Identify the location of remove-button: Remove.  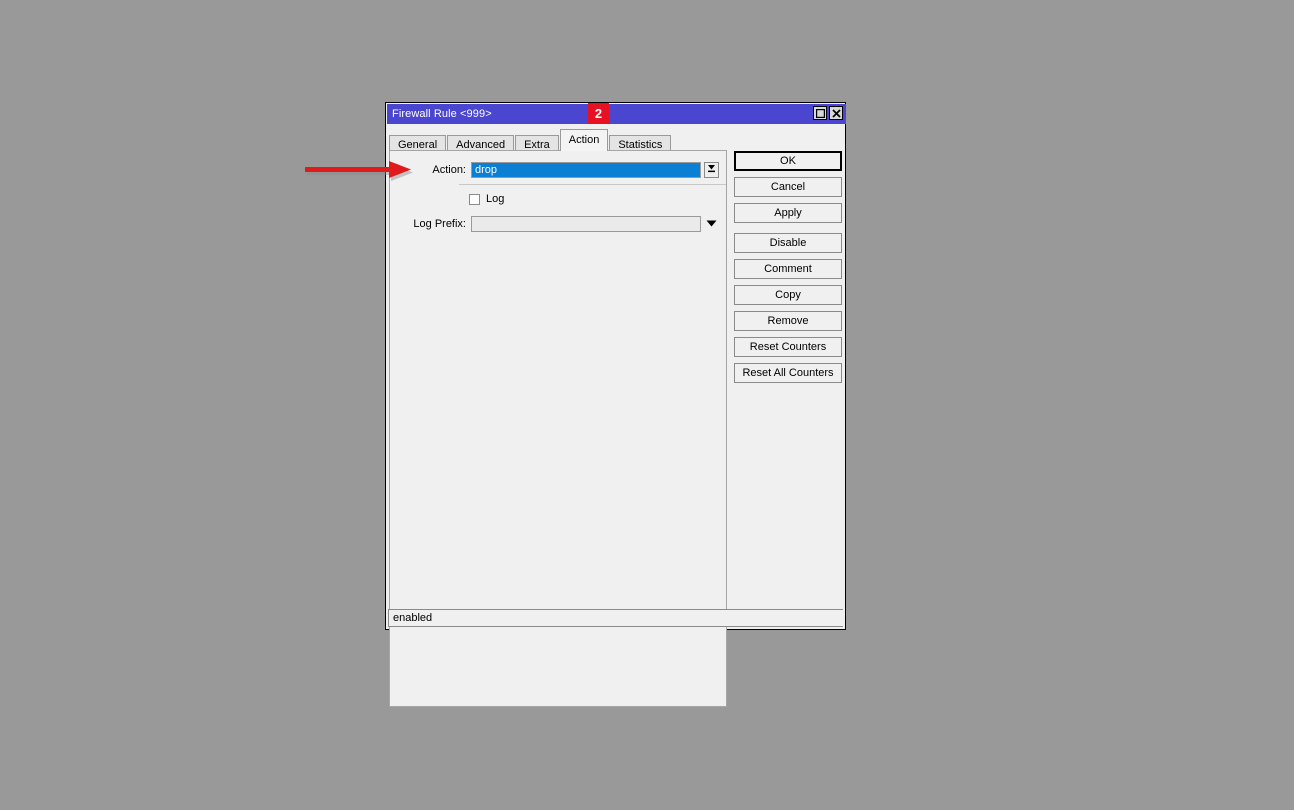
(788, 321).